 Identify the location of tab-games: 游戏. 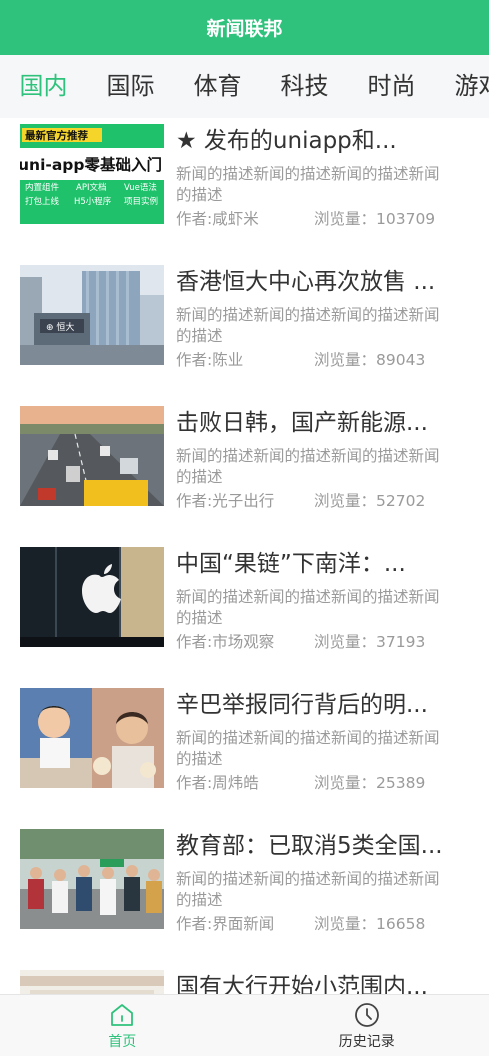
(462, 86).